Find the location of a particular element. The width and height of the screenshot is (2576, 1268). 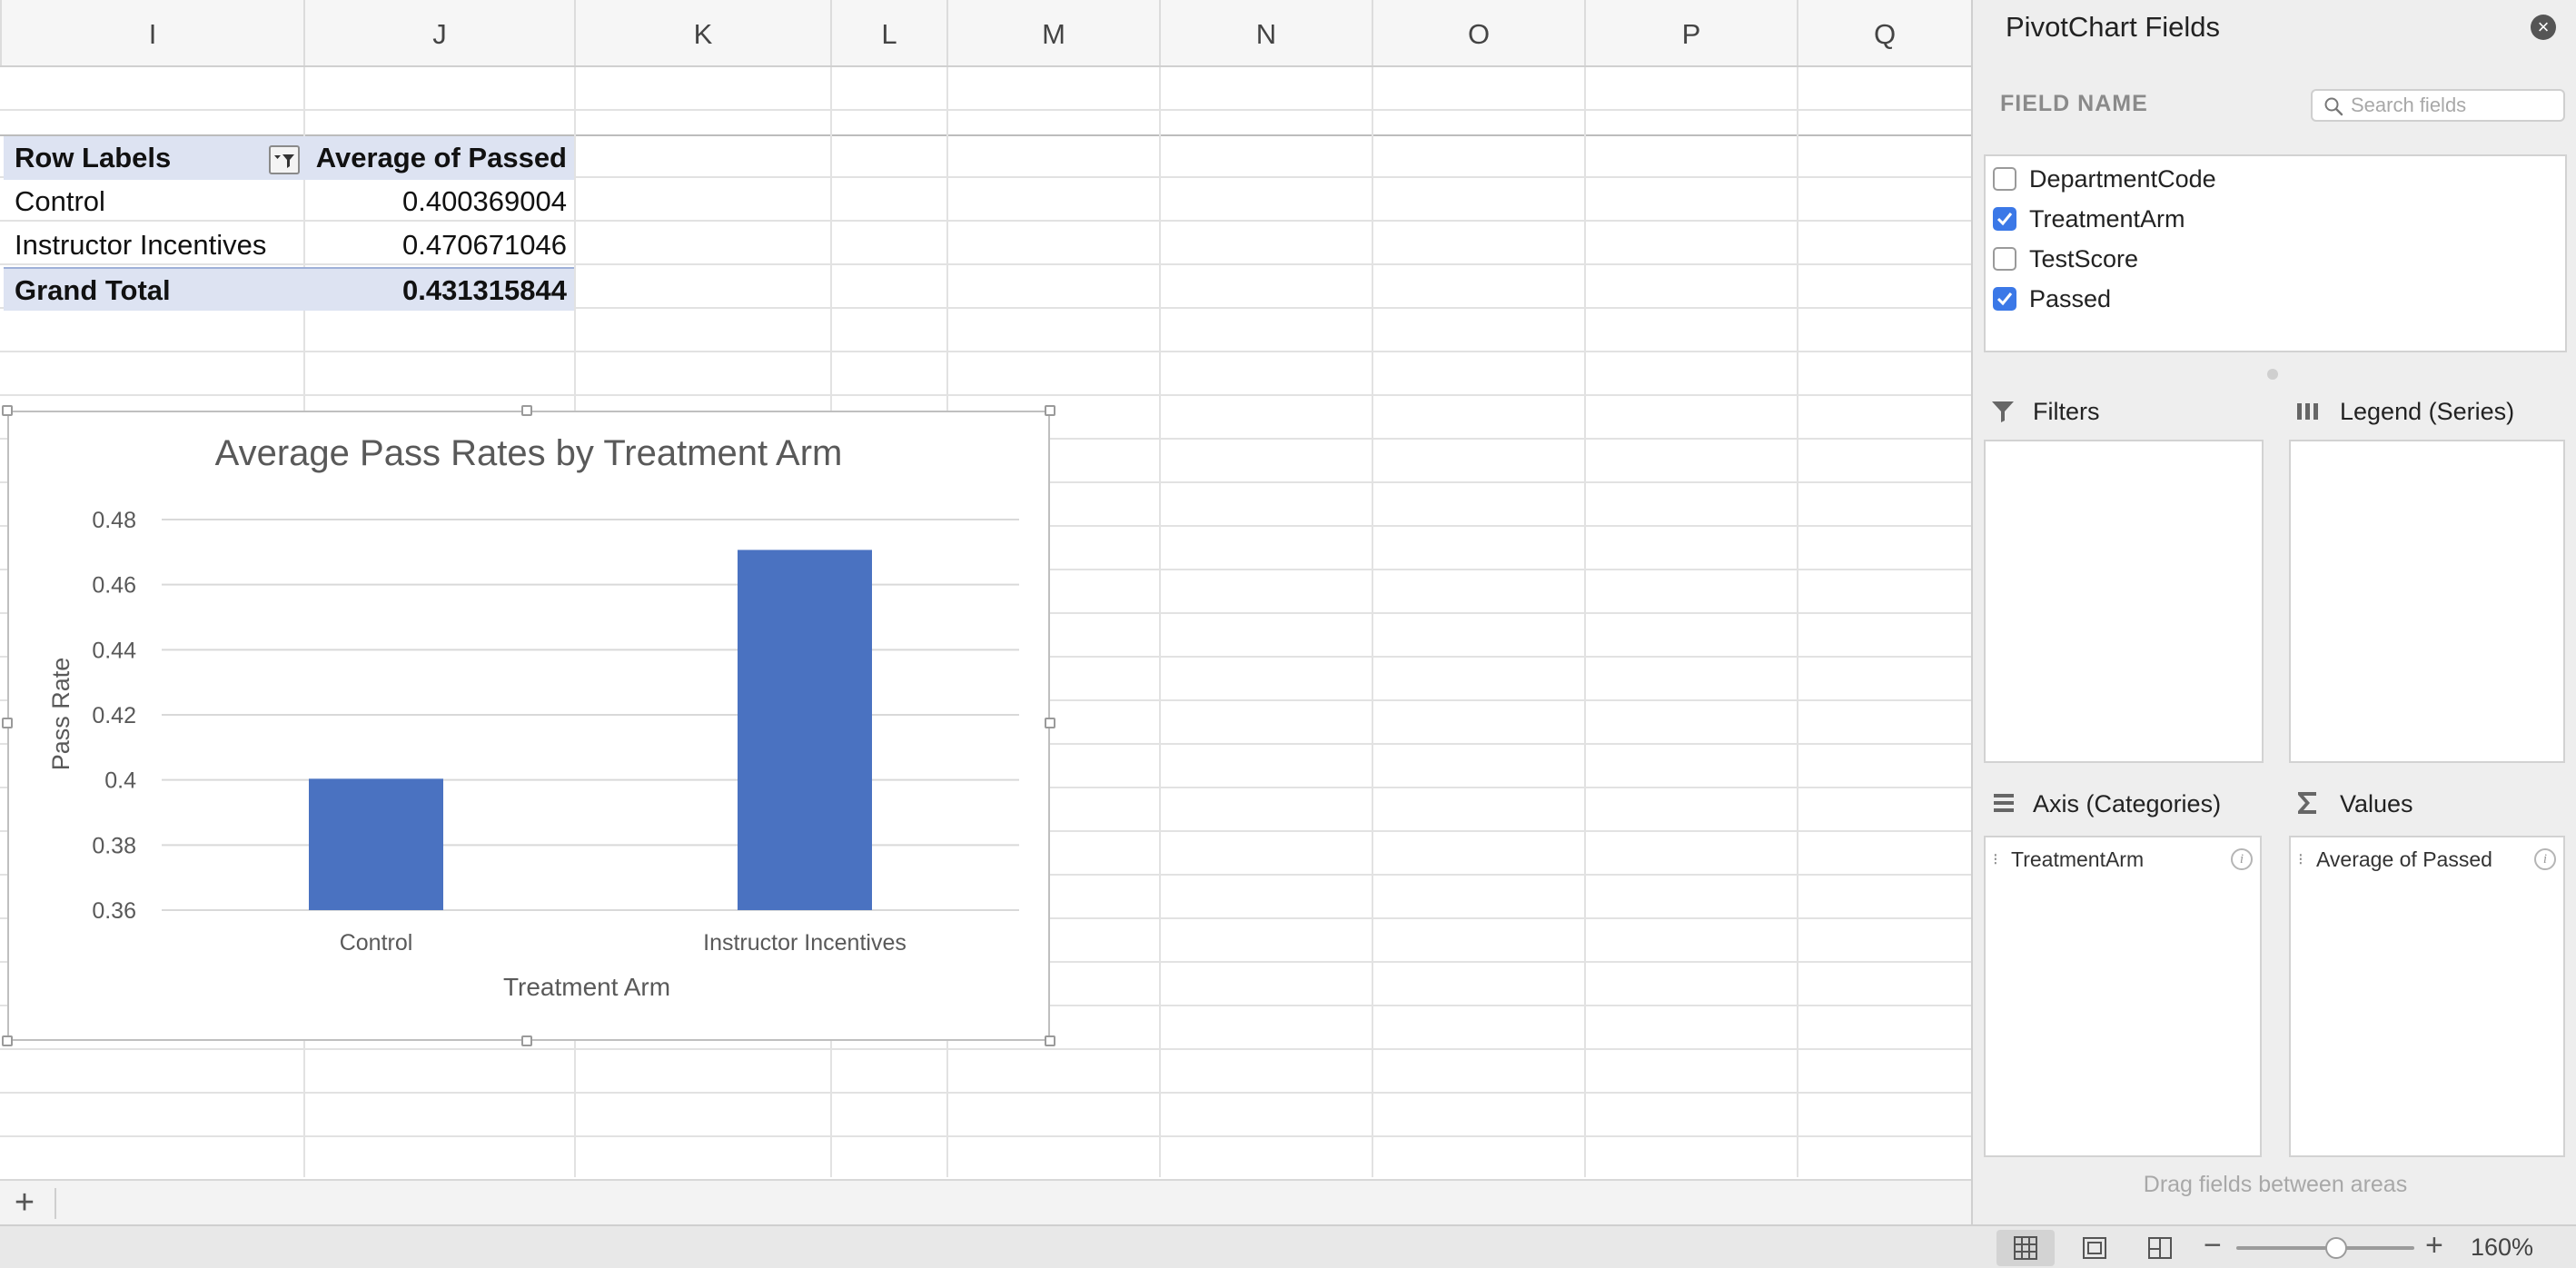

sigma-icon is located at coordinates (2307, 803).